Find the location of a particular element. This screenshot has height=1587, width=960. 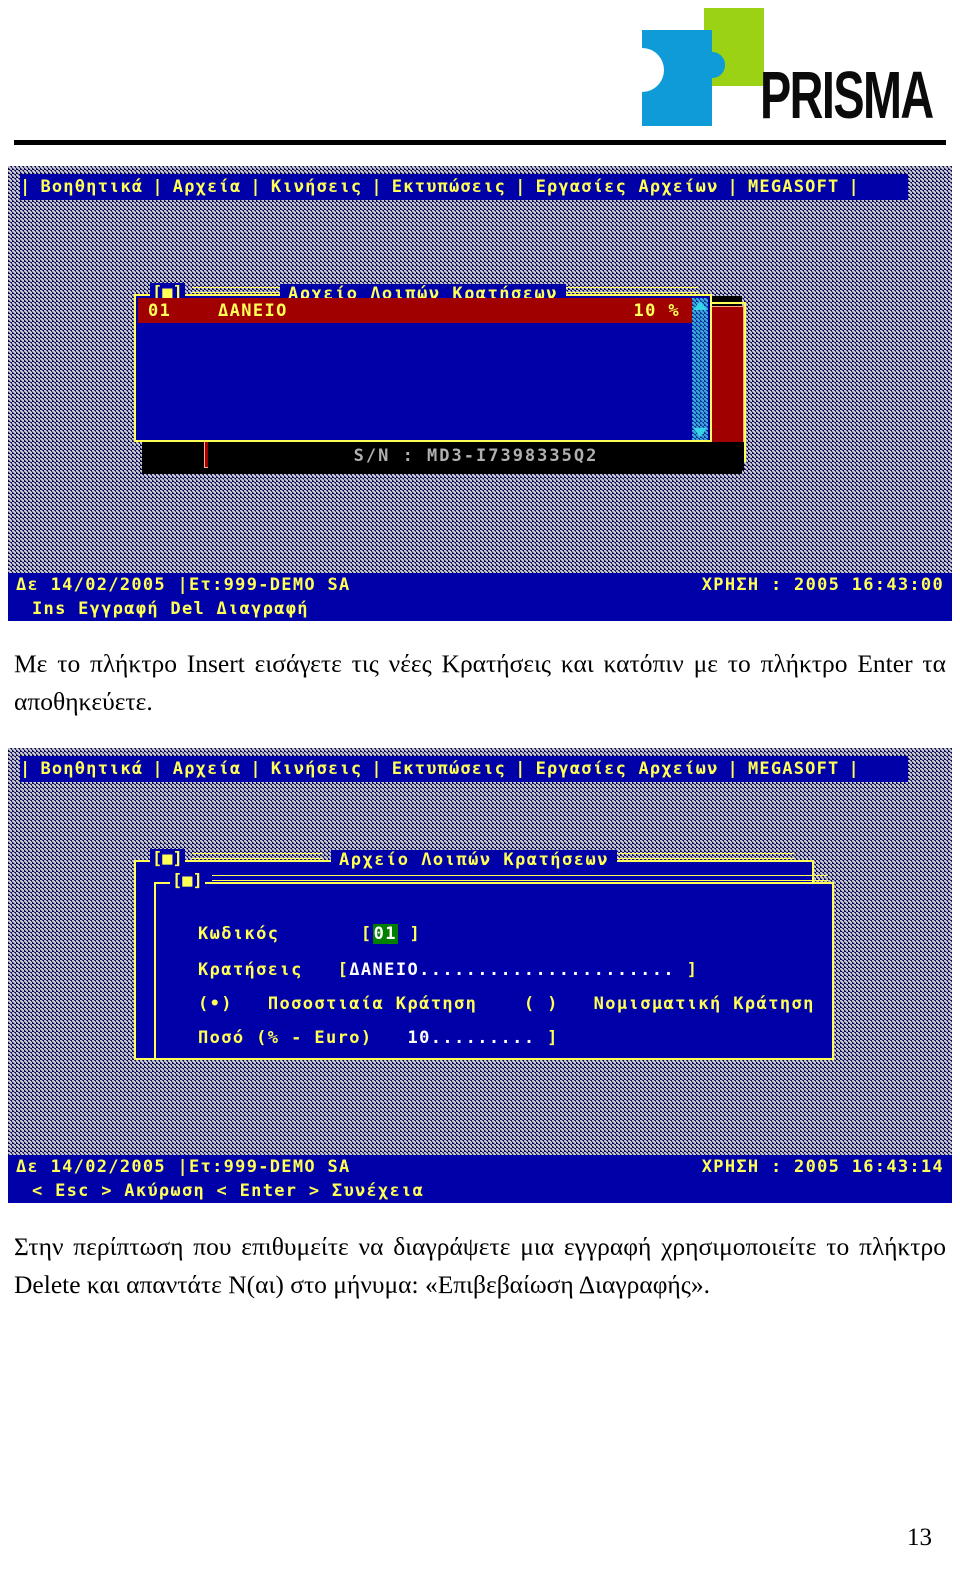

field-kratiseis-open-bracket: [ is located at coordinates (343, 970).